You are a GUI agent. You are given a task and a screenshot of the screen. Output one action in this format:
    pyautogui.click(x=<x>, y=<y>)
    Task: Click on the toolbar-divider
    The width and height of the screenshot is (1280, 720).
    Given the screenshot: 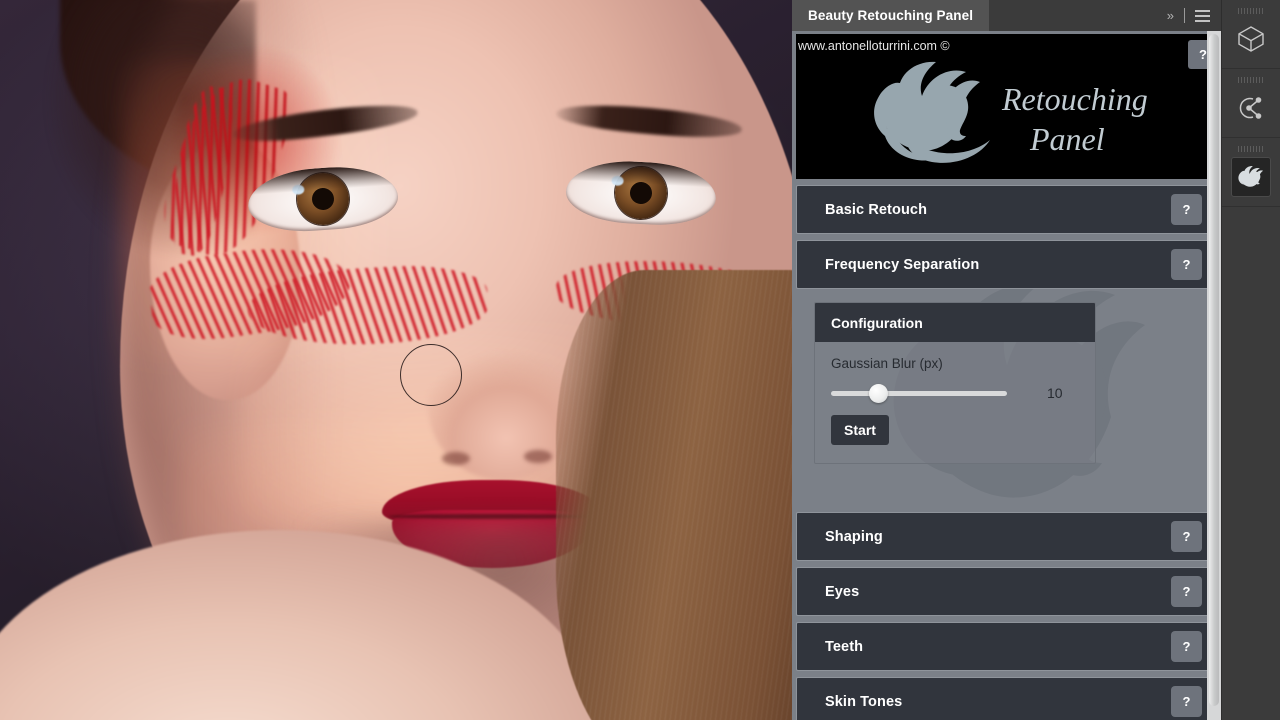 What is the action you would take?
    pyautogui.click(x=1184, y=15)
    